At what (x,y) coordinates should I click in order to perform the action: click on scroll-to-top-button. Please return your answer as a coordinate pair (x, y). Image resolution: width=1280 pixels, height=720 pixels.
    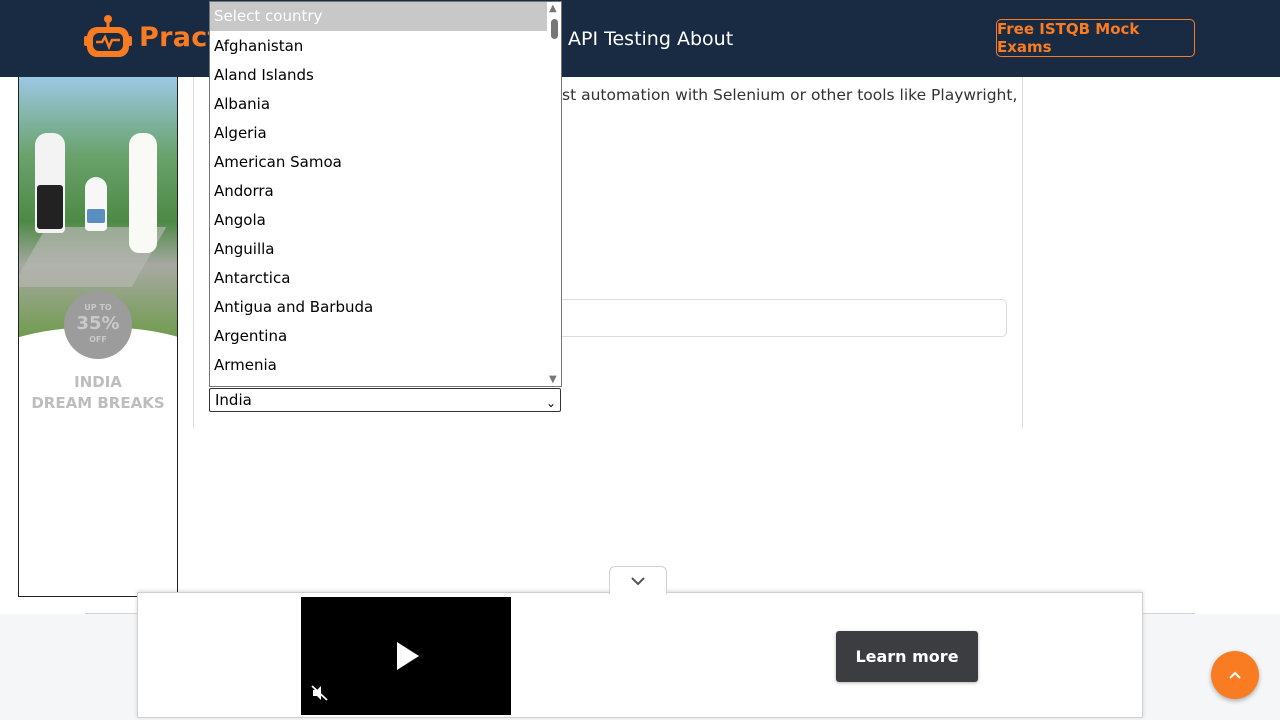
    Looking at the image, I should click on (1235, 675).